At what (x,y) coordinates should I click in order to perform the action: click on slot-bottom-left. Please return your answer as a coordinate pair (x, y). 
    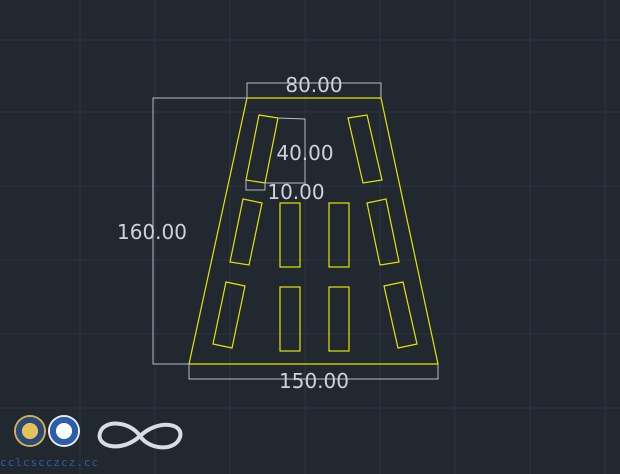
    Looking at the image, I should click on (229, 315).